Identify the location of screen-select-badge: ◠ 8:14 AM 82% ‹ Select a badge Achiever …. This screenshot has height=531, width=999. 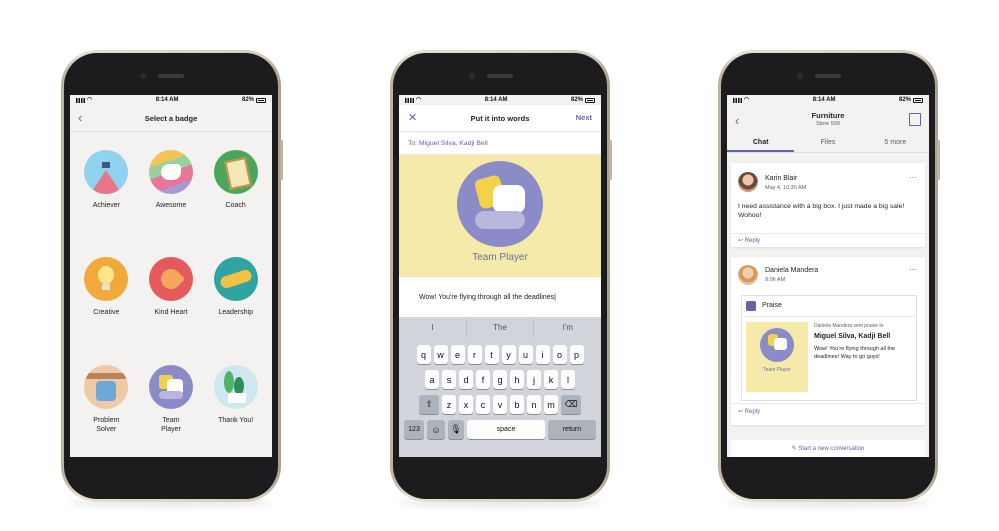
(171, 276).